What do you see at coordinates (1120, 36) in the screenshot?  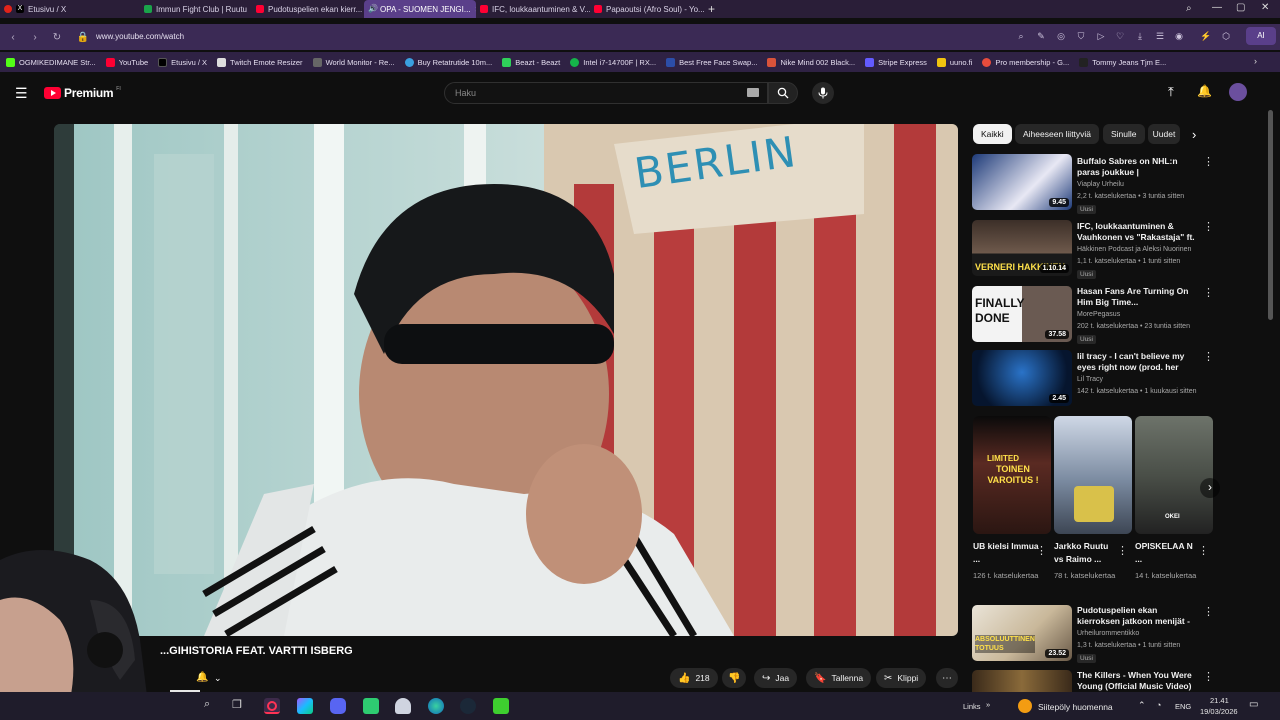 I see `heart-icon: ♡` at bounding box center [1120, 36].